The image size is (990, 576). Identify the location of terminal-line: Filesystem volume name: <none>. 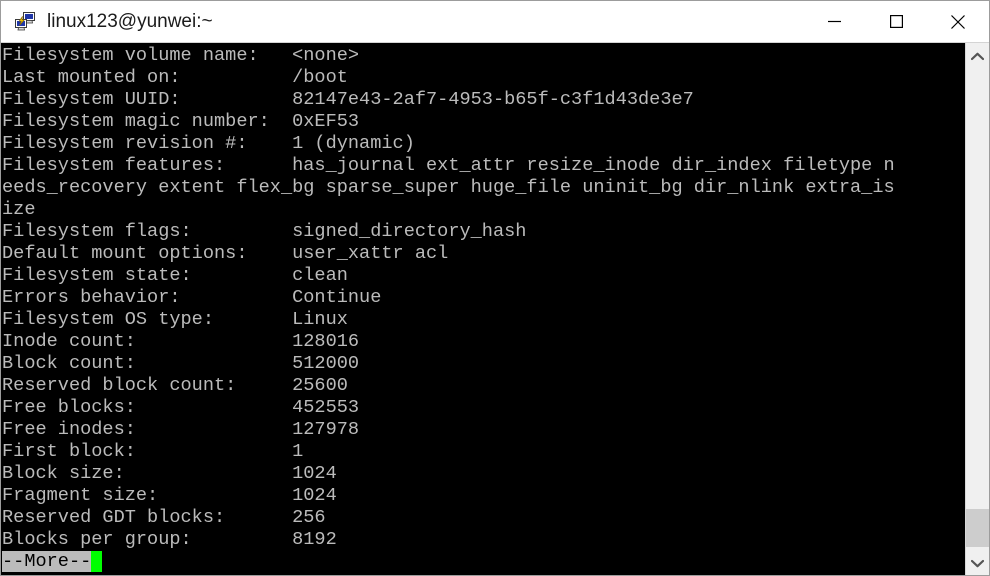
(181, 55).